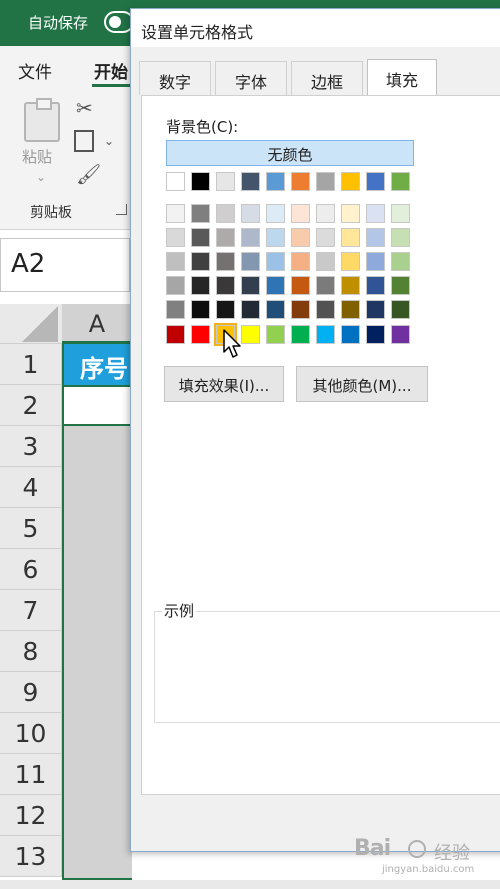  What do you see at coordinates (40, 324) in the screenshot?
I see `select-all-corner` at bounding box center [40, 324].